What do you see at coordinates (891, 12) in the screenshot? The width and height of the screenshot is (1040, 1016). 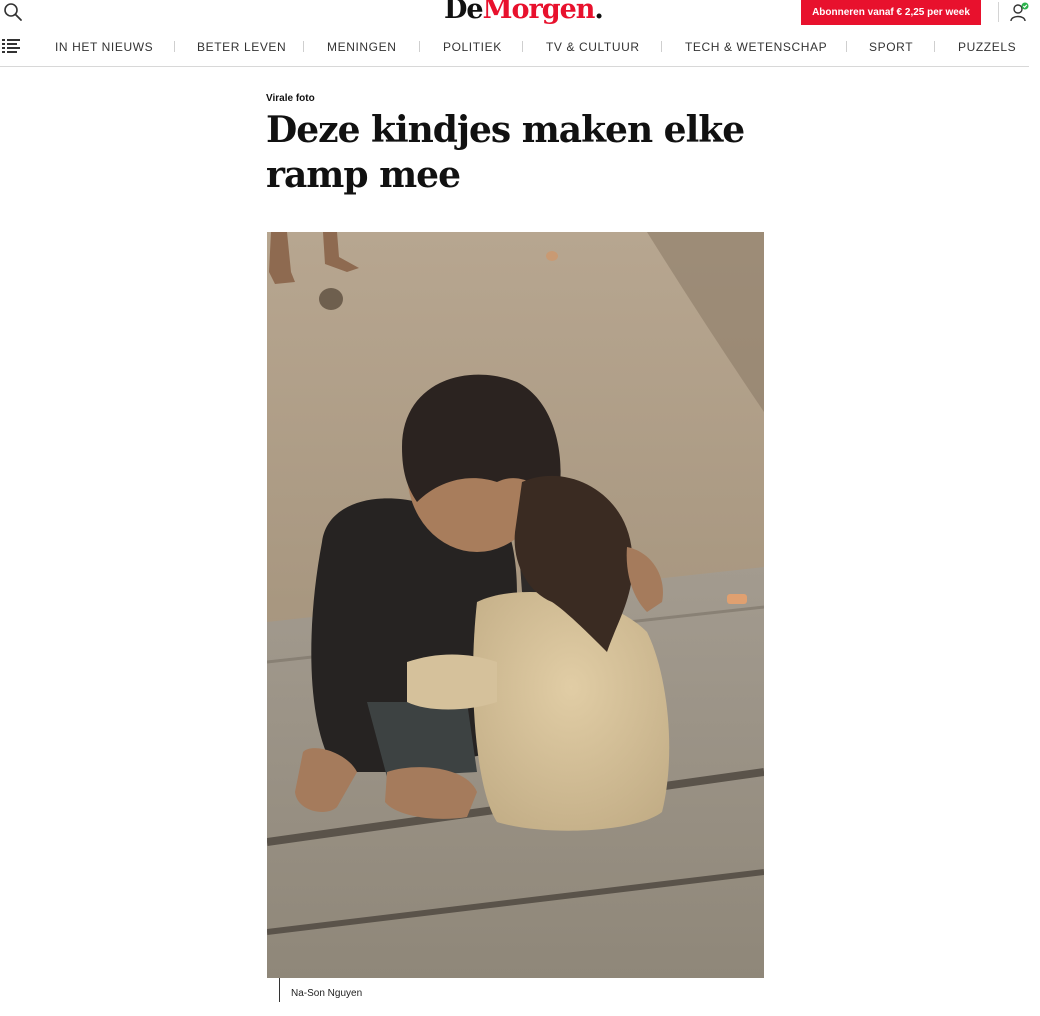 I see `subscribe-button: Abonneren vanaf € 2,25 per week` at bounding box center [891, 12].